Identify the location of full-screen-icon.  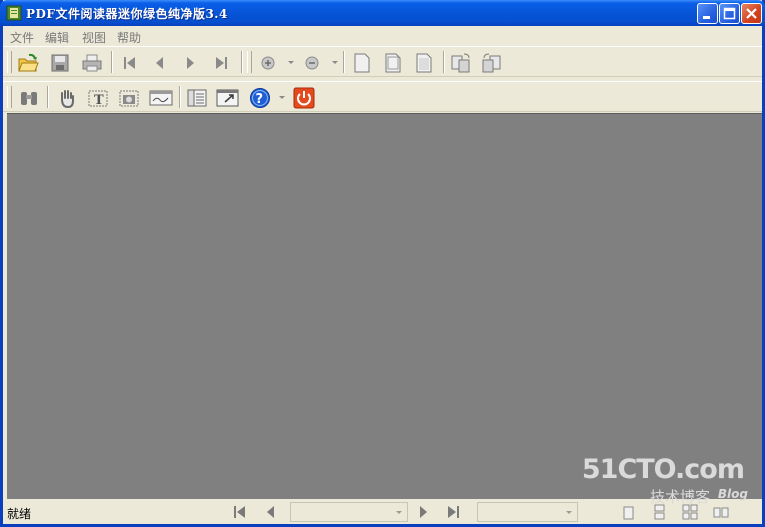
(227, 98).